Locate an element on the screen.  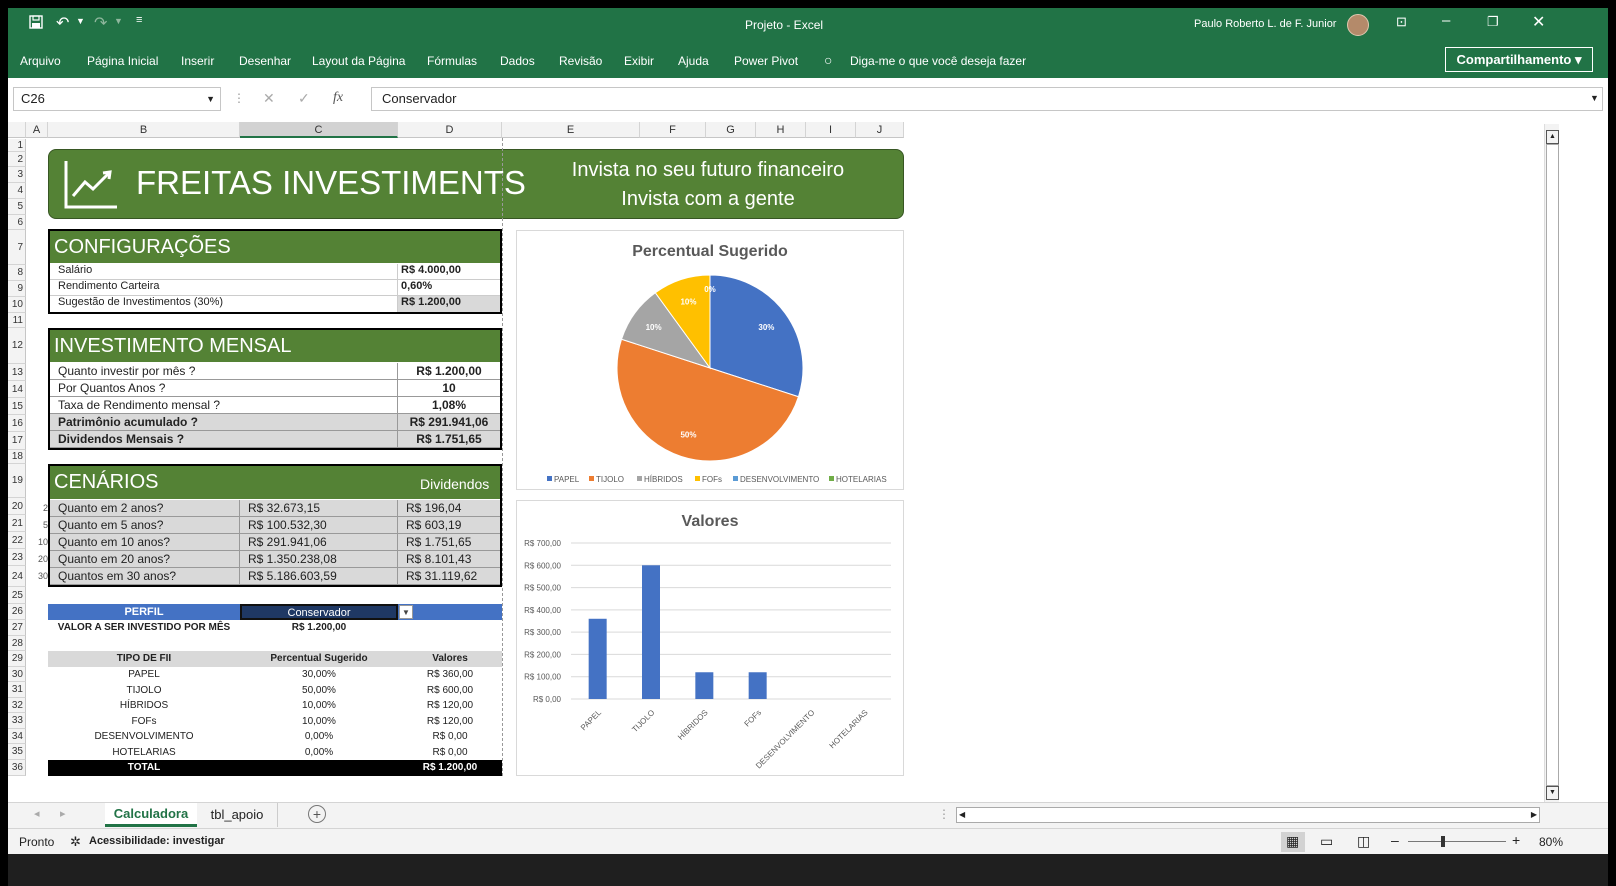
tab-split-handle-icon: ⋮ is located at coordinates (944, 814).